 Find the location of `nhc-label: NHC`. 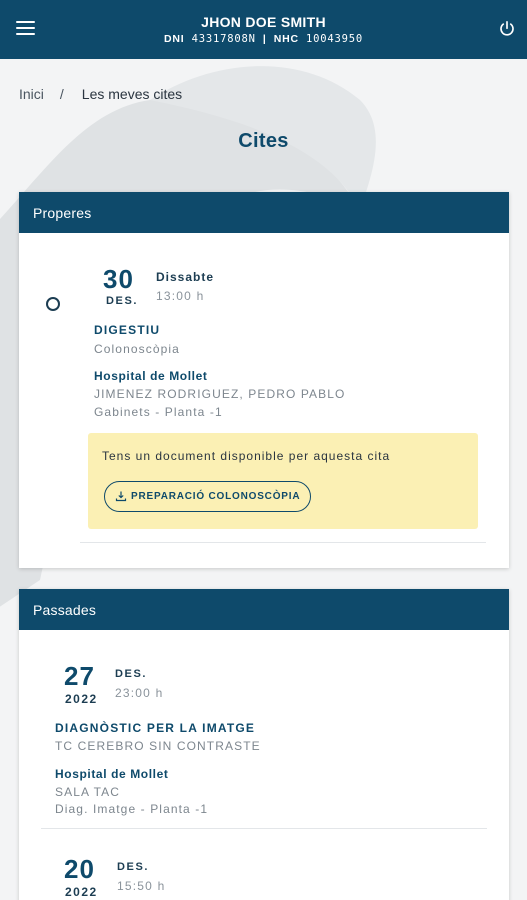

nhc-label: NHC is located at coordinates (286, 39).